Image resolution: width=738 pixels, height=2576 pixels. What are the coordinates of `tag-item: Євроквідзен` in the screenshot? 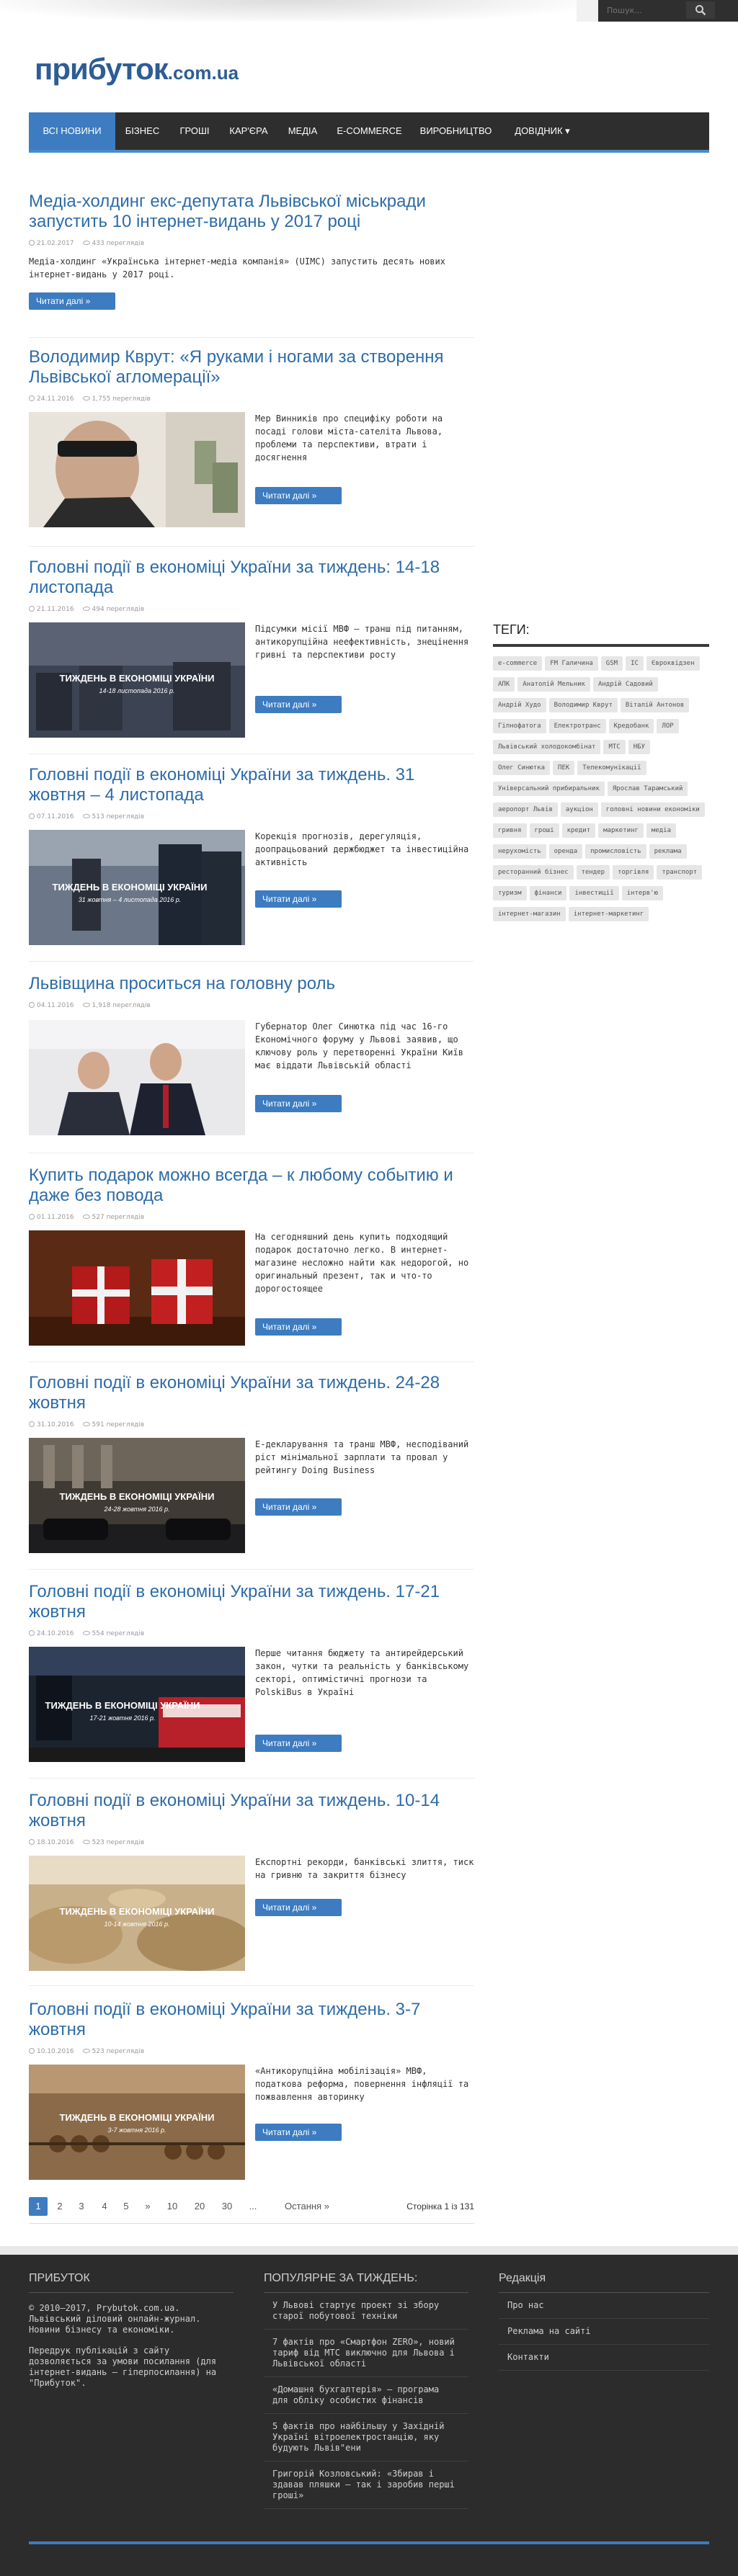 It's located at (673, 663).